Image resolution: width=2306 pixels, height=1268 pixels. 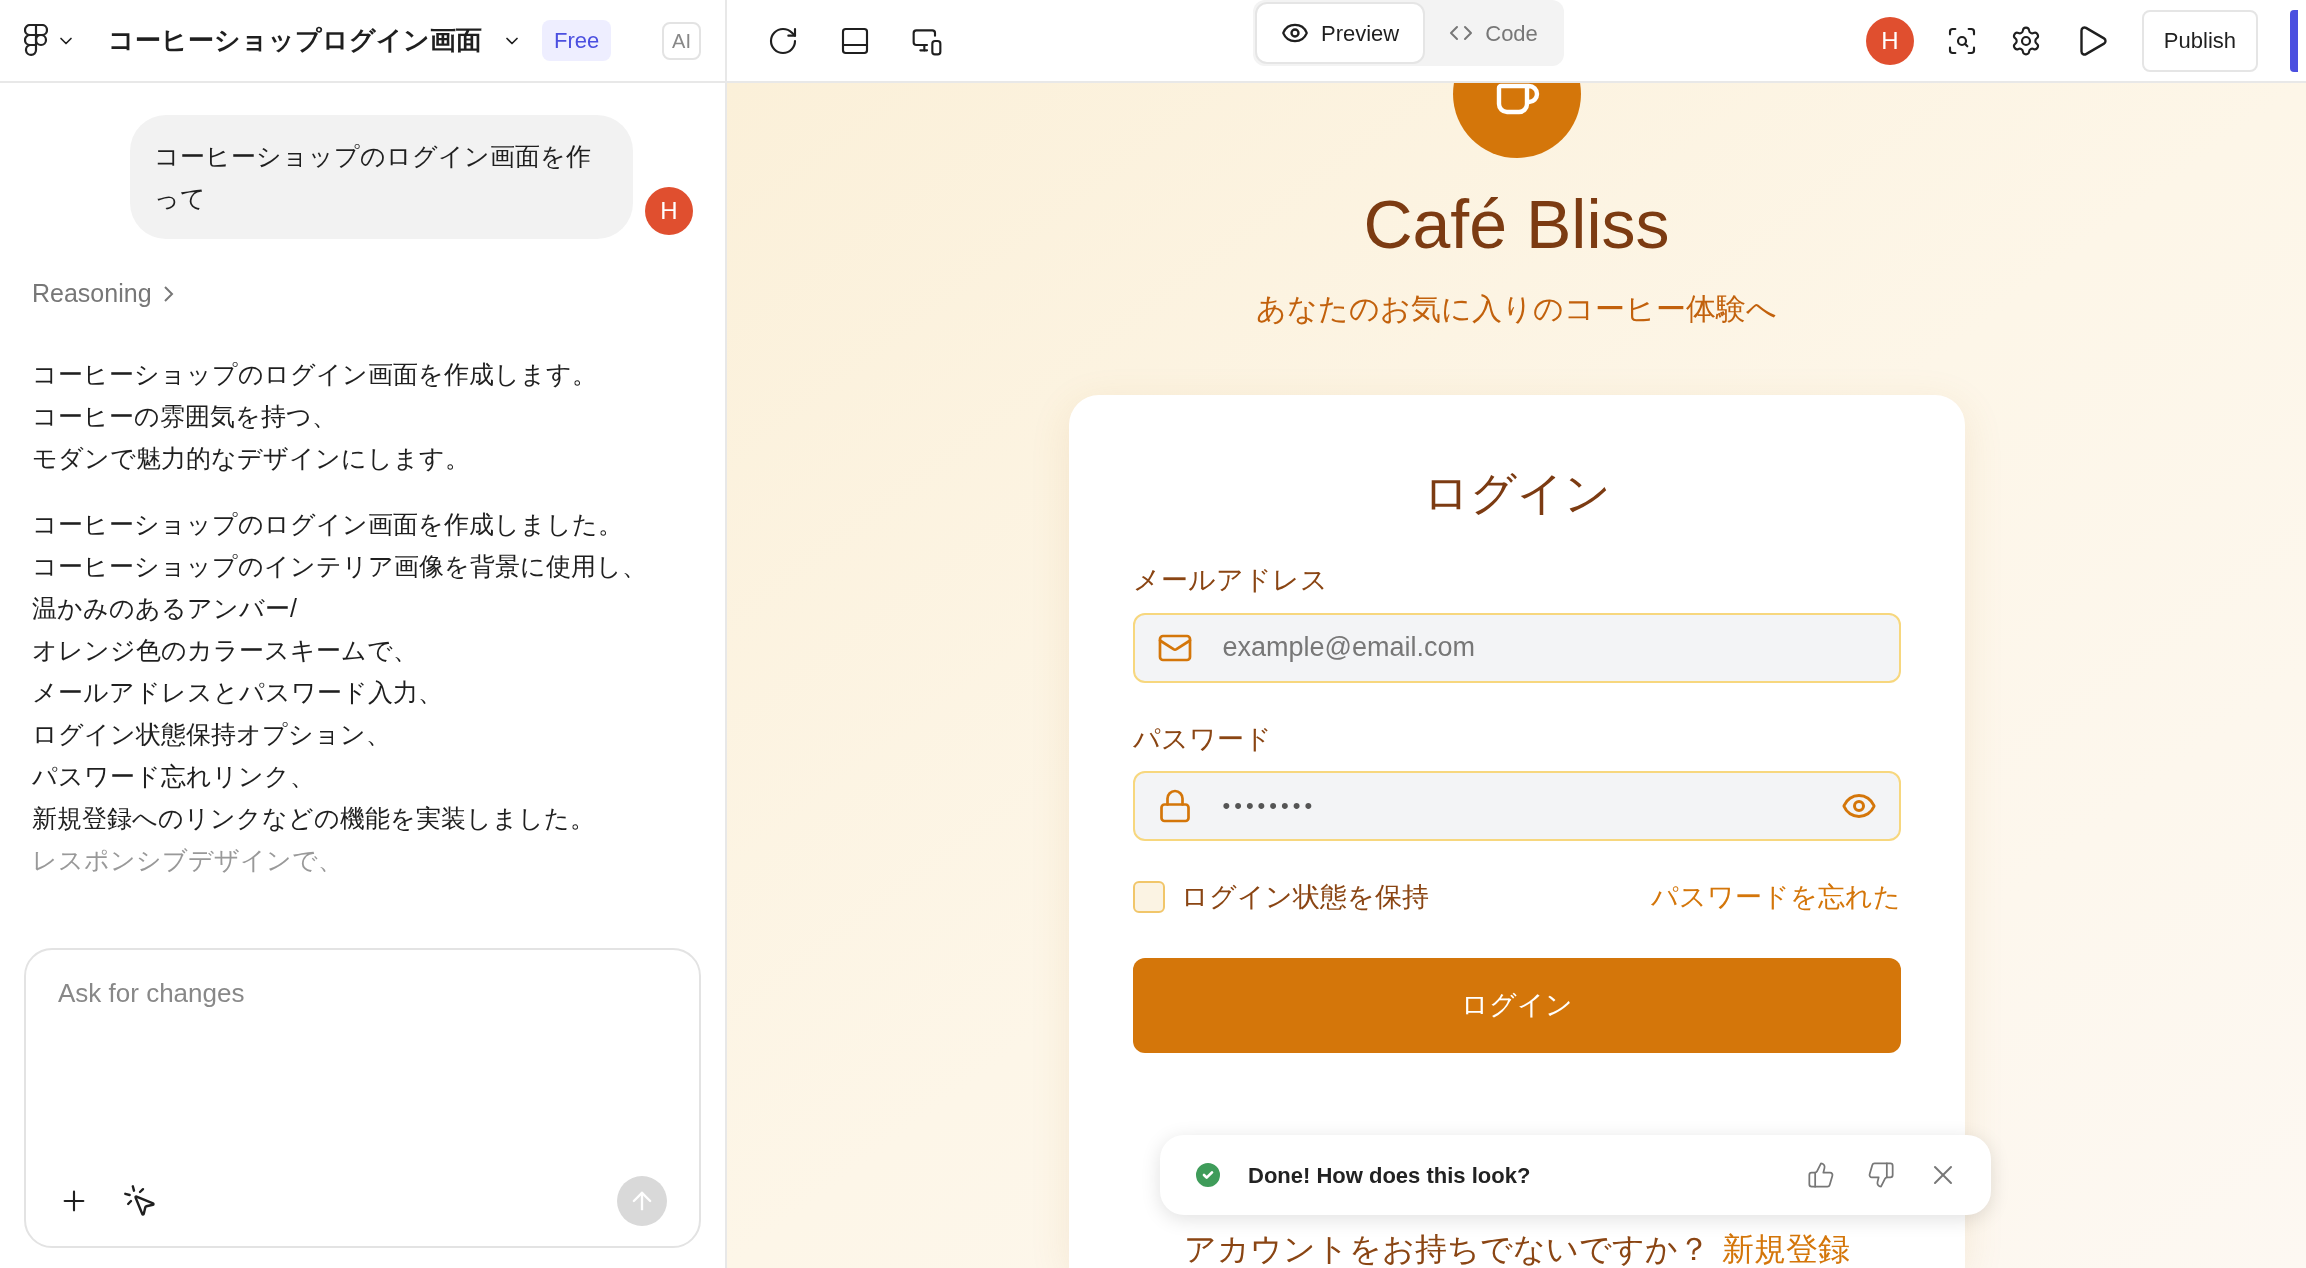 What do you see at coordinates (362, 993) in the screenshot?
I see `message-field: Ask for changes` at bounding box center [362, 993].